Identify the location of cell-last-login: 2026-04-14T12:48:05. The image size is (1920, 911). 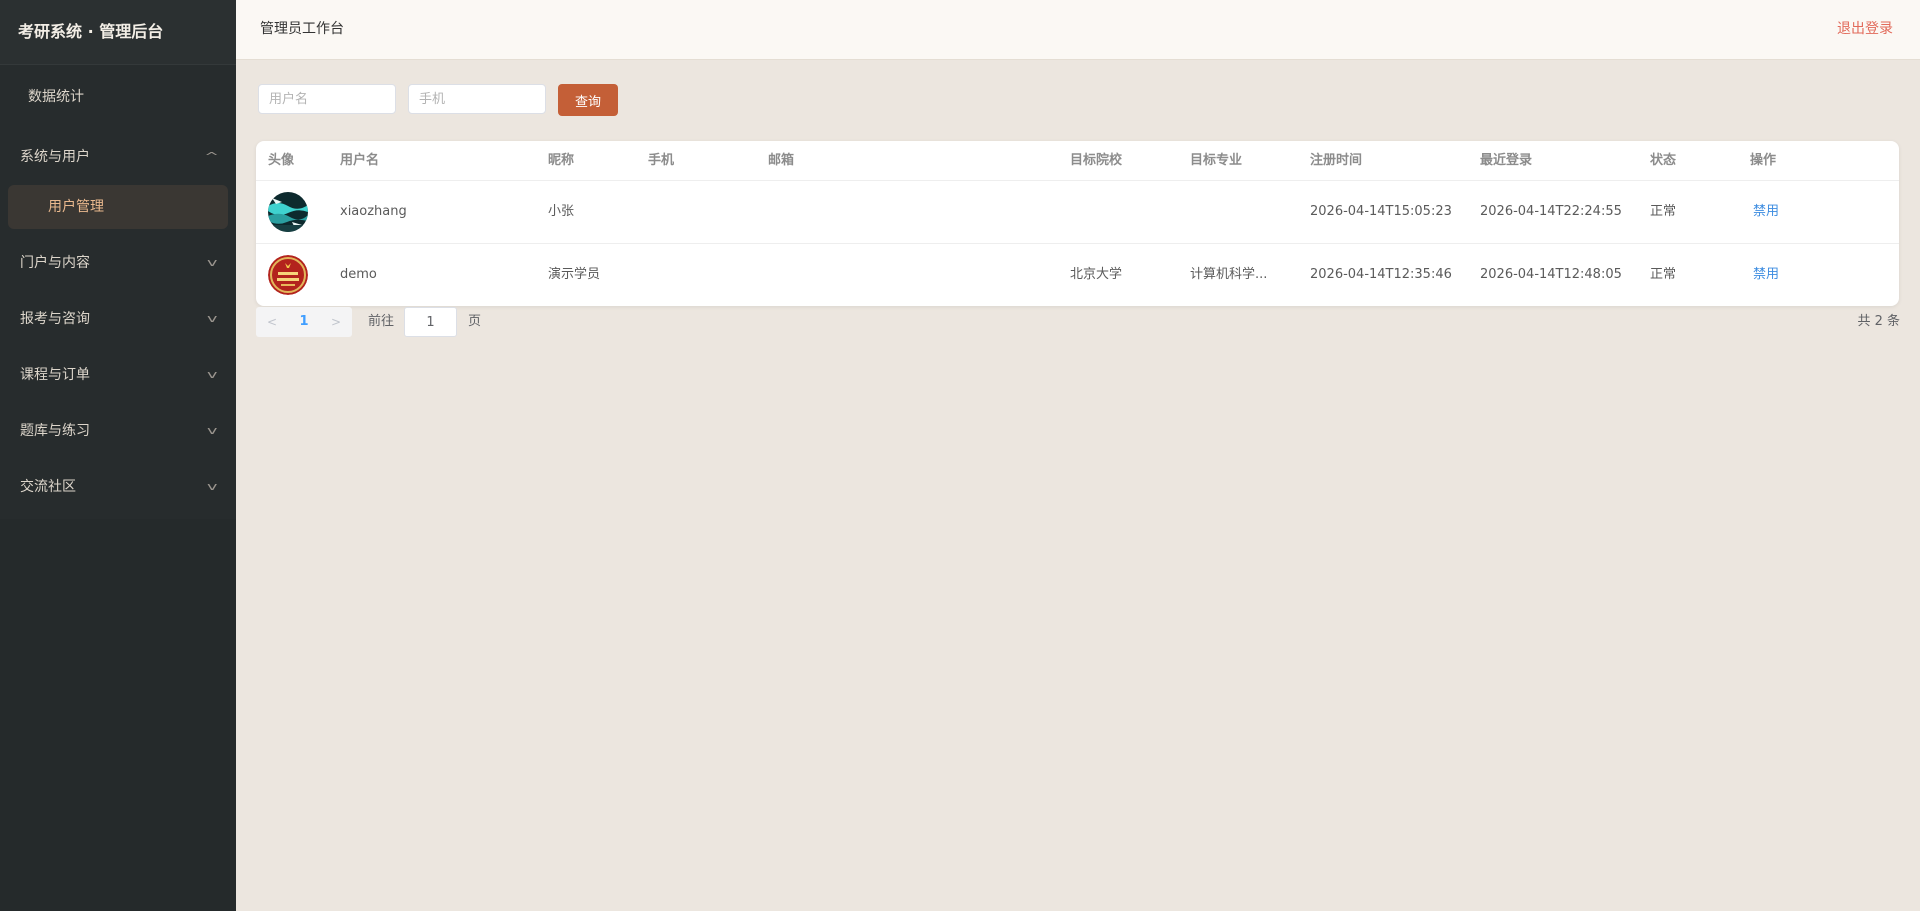
(1551, 274).